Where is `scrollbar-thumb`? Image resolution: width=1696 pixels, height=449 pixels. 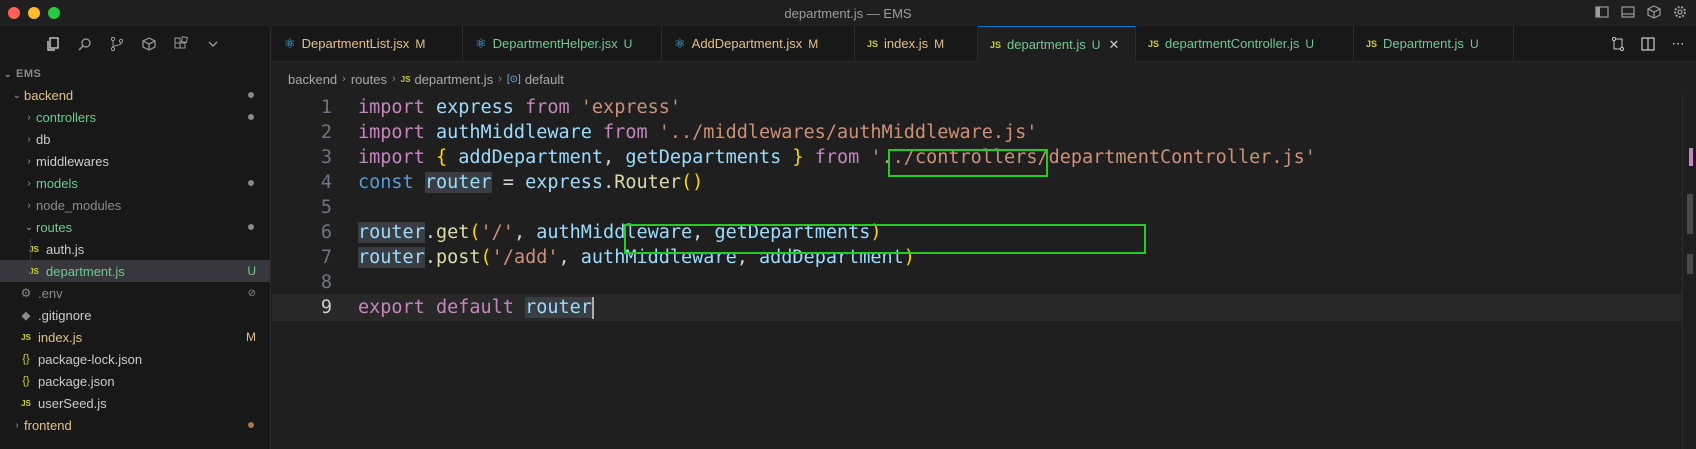
scrollbar-thumb is located at coordinates (1690, 214).